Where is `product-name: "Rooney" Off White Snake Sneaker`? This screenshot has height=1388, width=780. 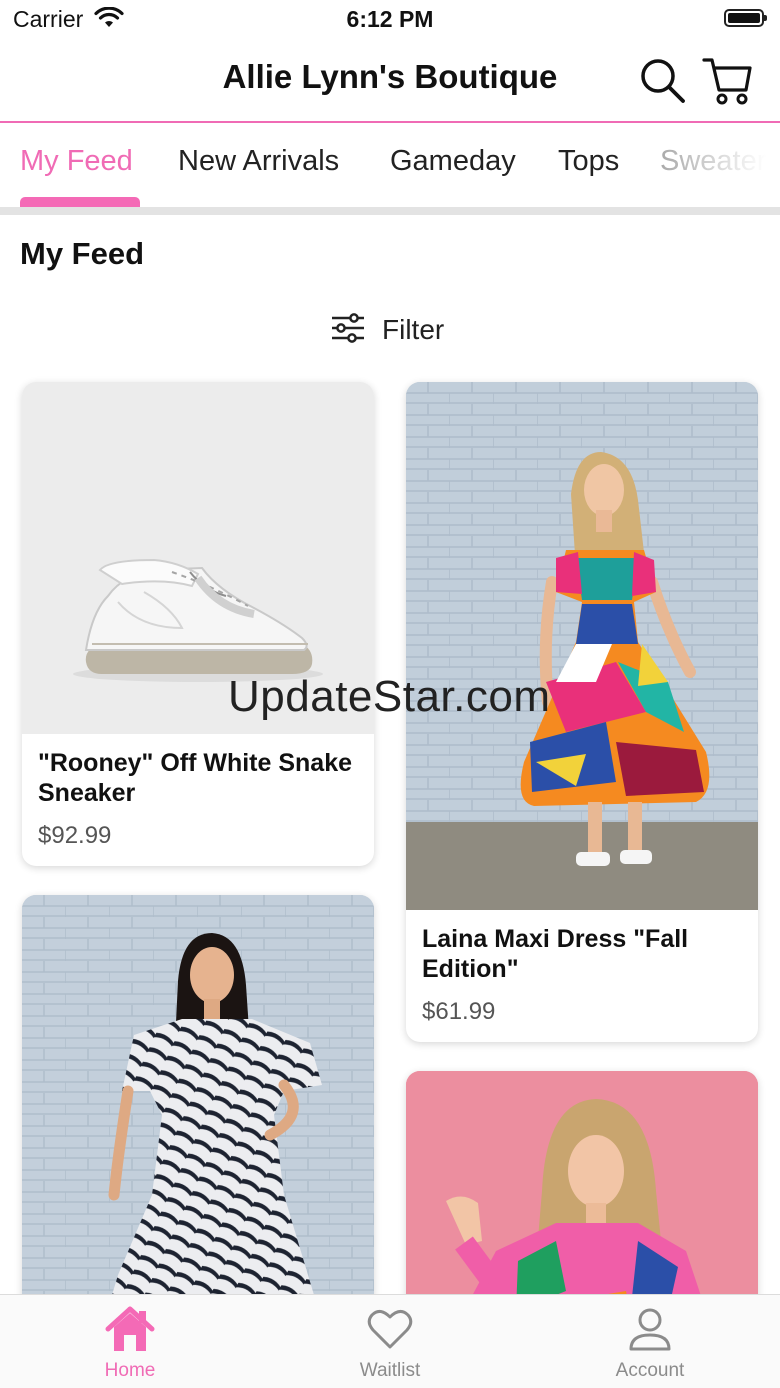
product-name: "Rooney" Off White Snake Sneaker is located at coordinates (195, 778).